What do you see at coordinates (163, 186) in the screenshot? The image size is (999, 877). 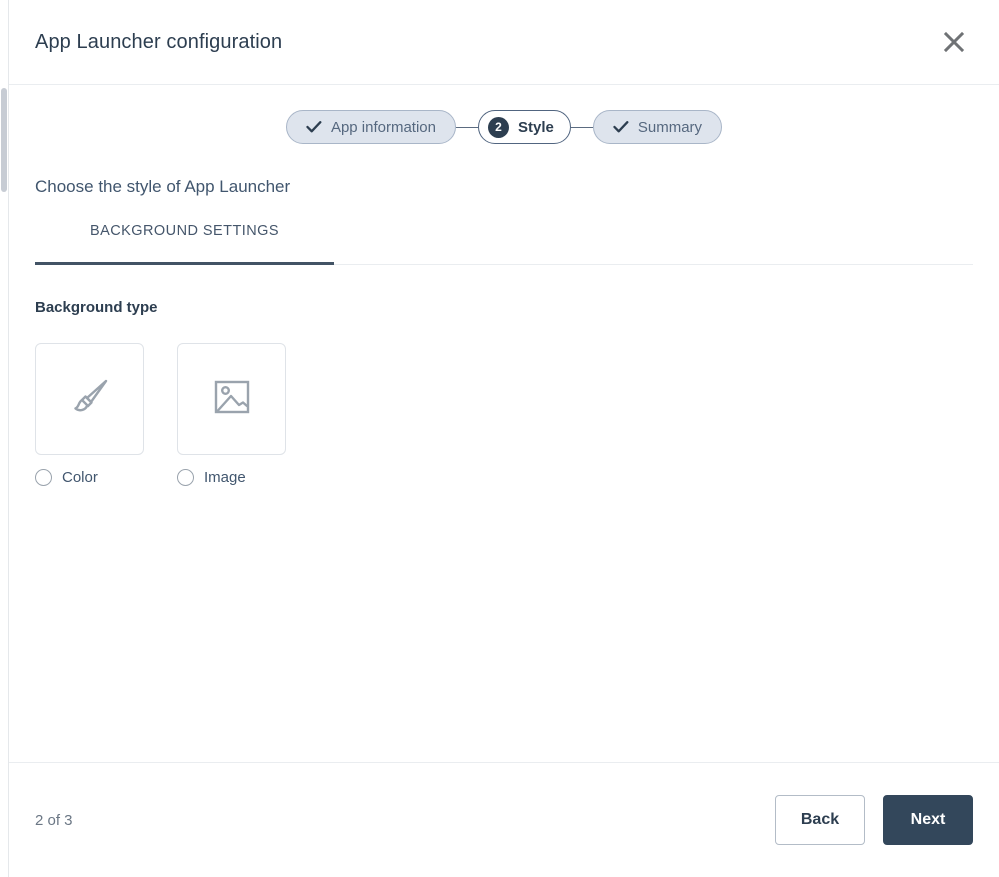 I see `section-heading: Choose the style of App Launcher` at bounding box center [163, 186].